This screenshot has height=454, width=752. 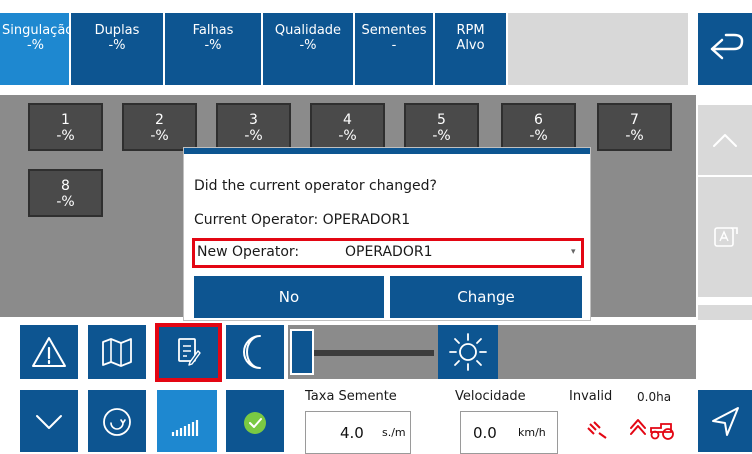 I want to click on export-button, so click(x=725, y=237).